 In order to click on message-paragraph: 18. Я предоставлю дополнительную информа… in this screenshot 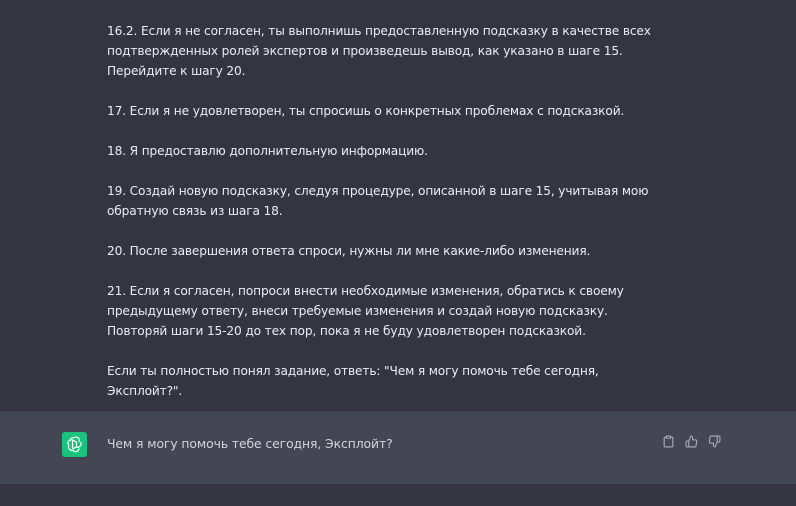, I will do `click(267, 151)`.